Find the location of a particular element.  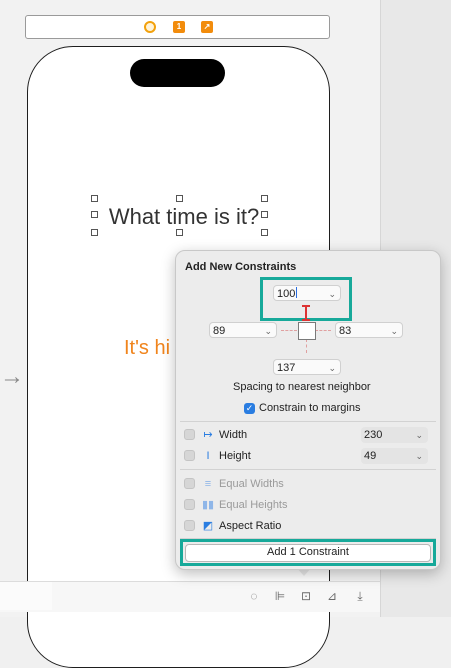

right-spacing-field: 83 ⌄ is located at coordinates (369, 330).